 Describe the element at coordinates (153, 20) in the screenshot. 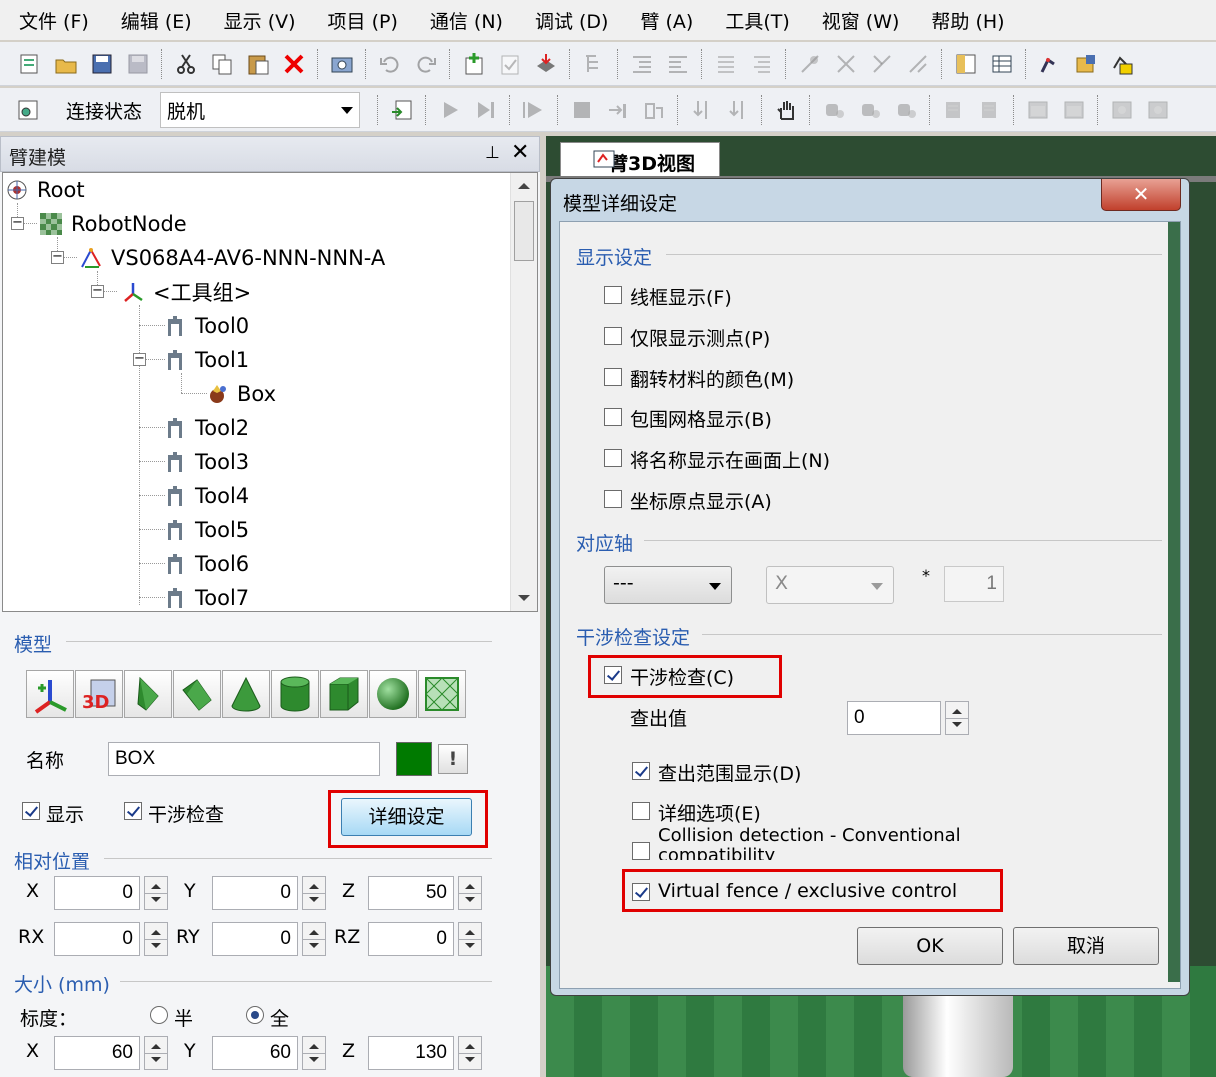

I see `menu-edit: 编辑 (E)` at that location.